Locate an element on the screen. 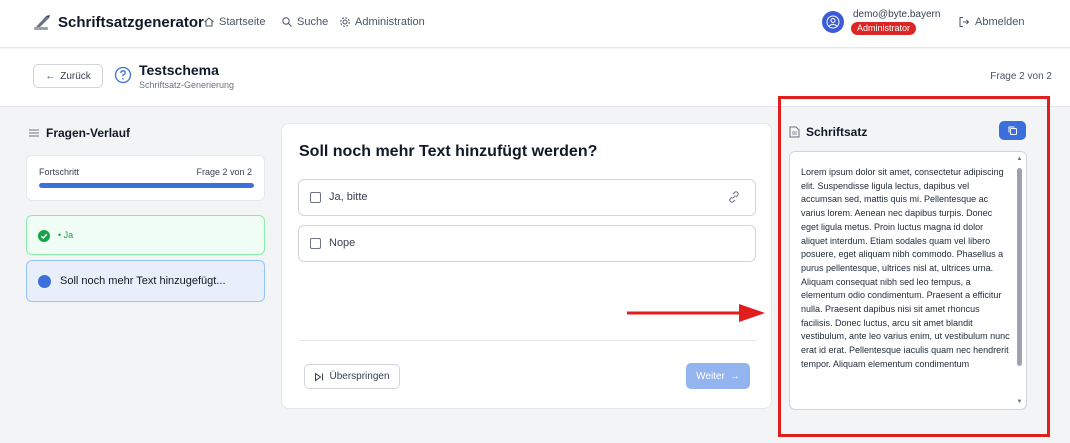 Image resolution: width=1070 pixels, height=443 pixels. schriftsatz-heading: Schriftsatz is located at coordinates (828, 132).